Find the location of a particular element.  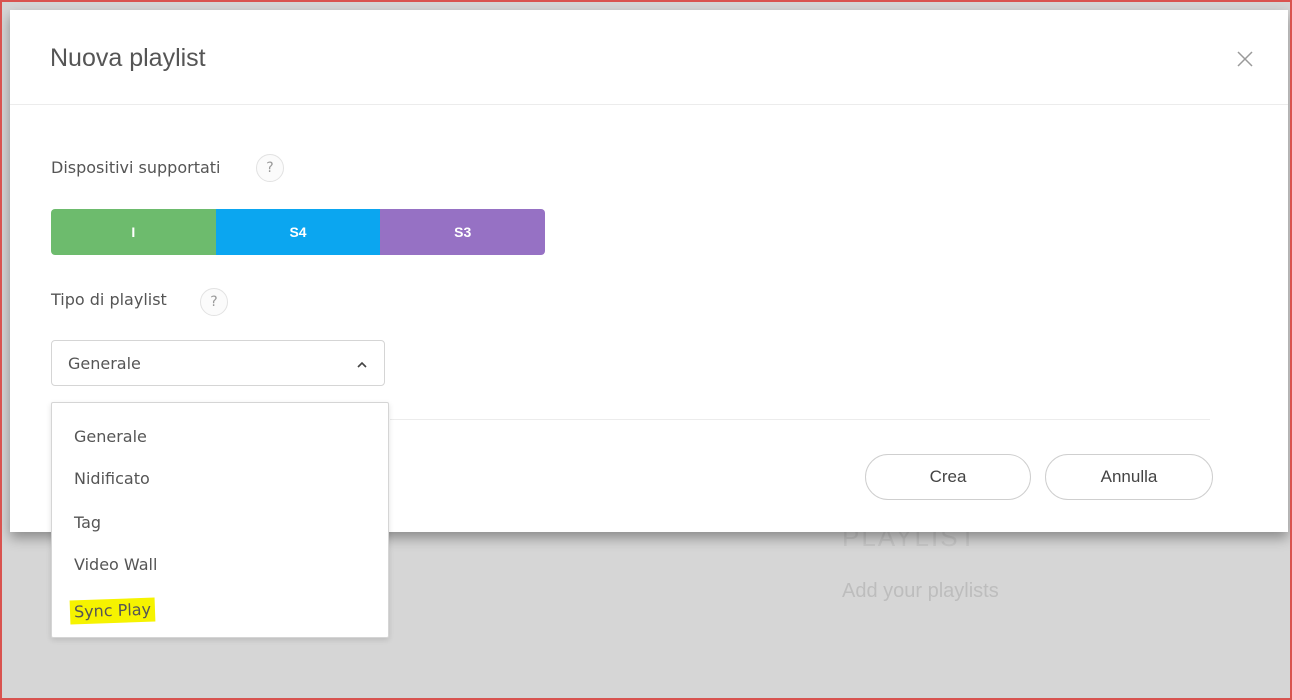

option-nidificato: Nidificato is located at coordinates (220, 479).